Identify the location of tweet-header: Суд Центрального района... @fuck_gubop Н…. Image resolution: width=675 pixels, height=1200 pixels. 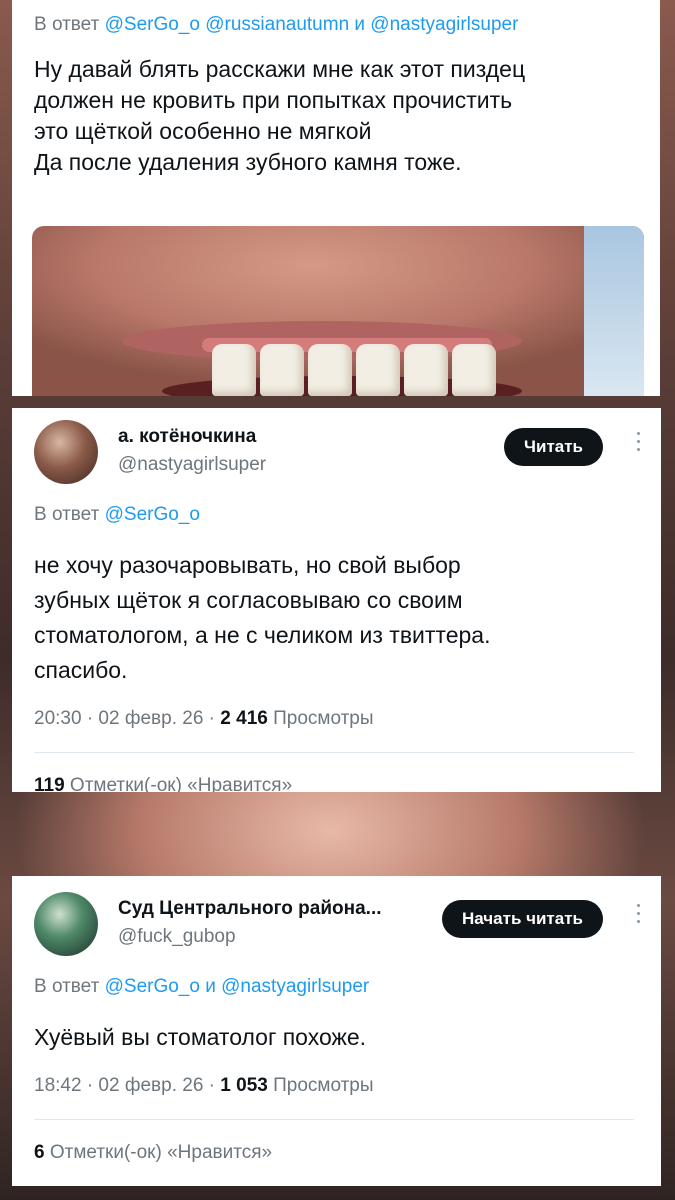
(338, 928).